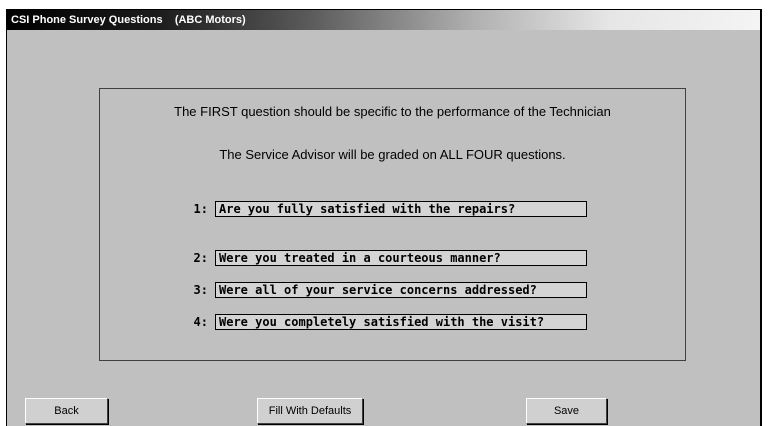 Image resolution: width=768 pixels, height=426 pixels. I want to click on question-number-2: 2:, so click(200, 258).